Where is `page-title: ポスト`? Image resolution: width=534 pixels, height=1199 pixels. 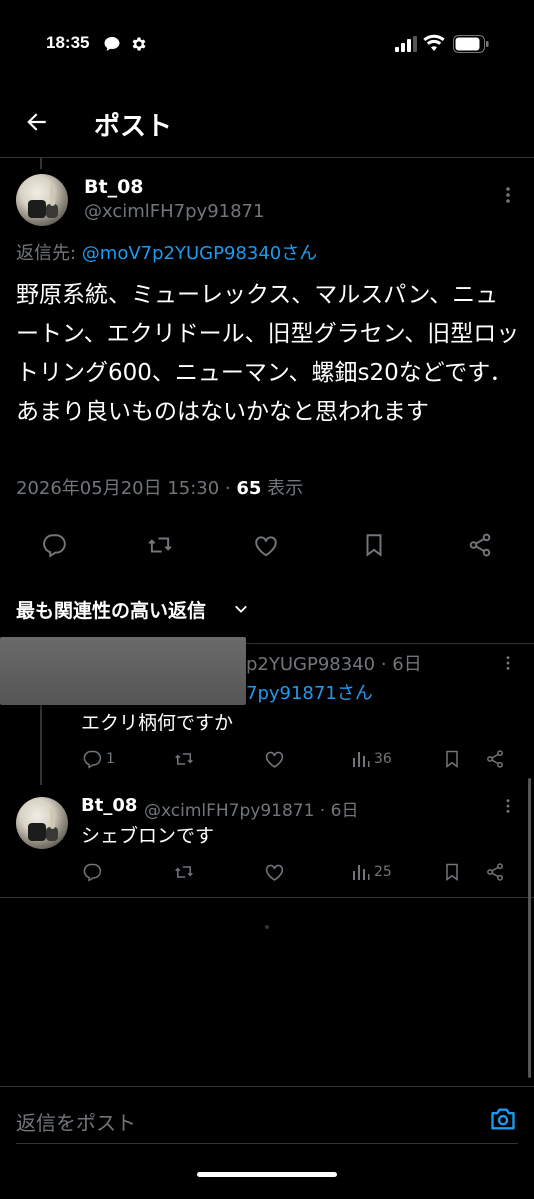
page-title: ポスト is located at coordinates (133, 127).